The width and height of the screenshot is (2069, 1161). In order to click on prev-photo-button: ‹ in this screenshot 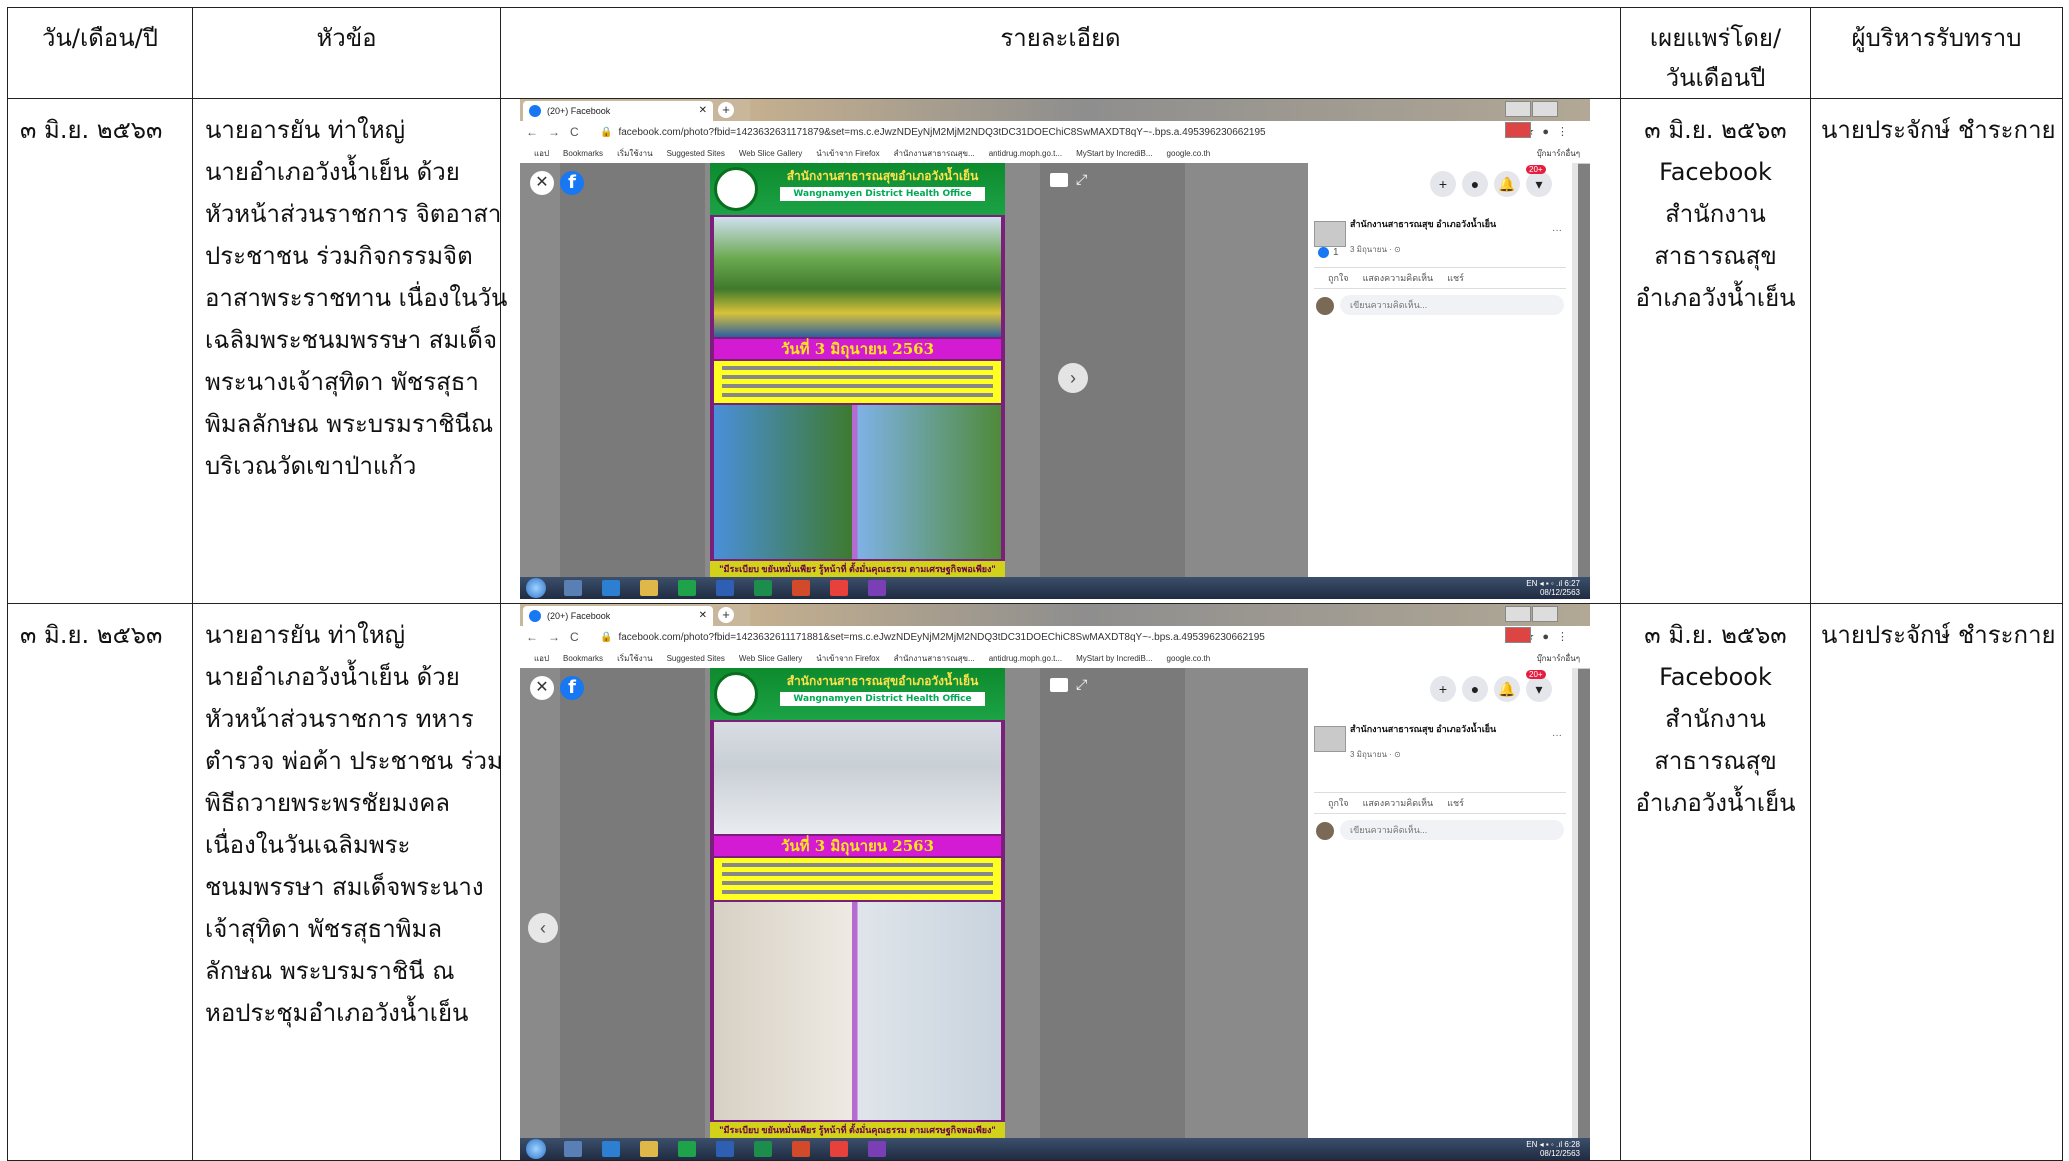, I will do `click(543, 928)`.